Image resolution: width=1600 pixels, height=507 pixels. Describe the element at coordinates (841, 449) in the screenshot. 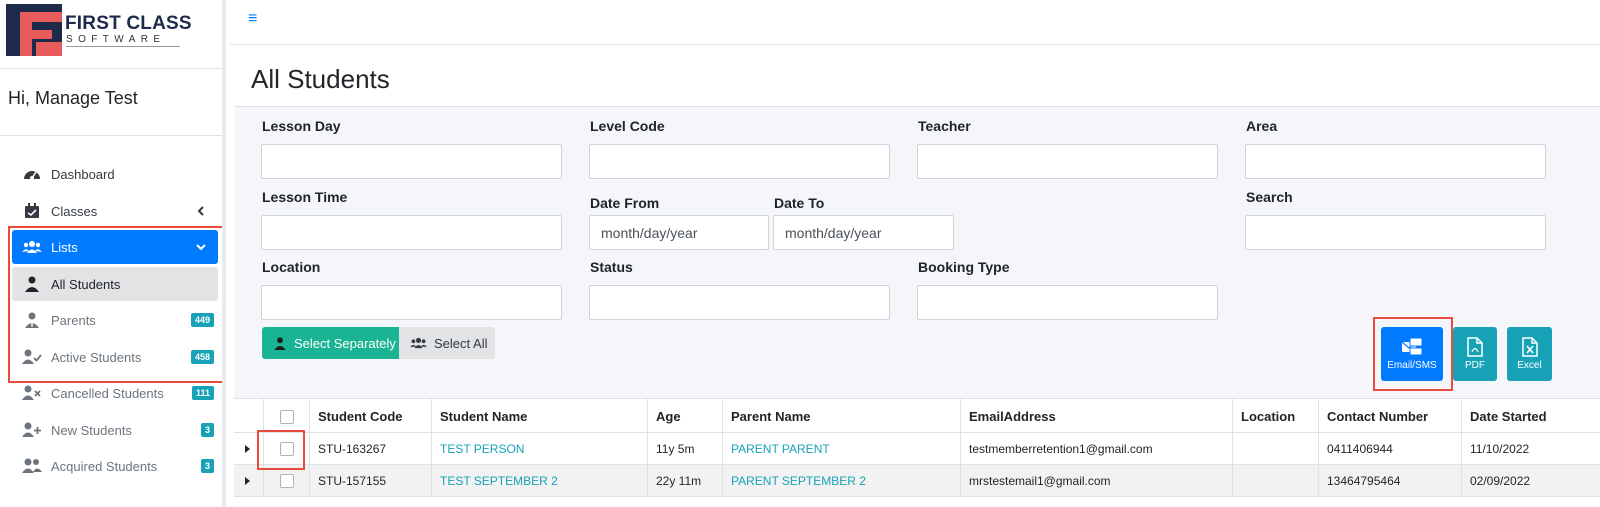

I see `parent-name-link: PARENT PARENT` at that location.